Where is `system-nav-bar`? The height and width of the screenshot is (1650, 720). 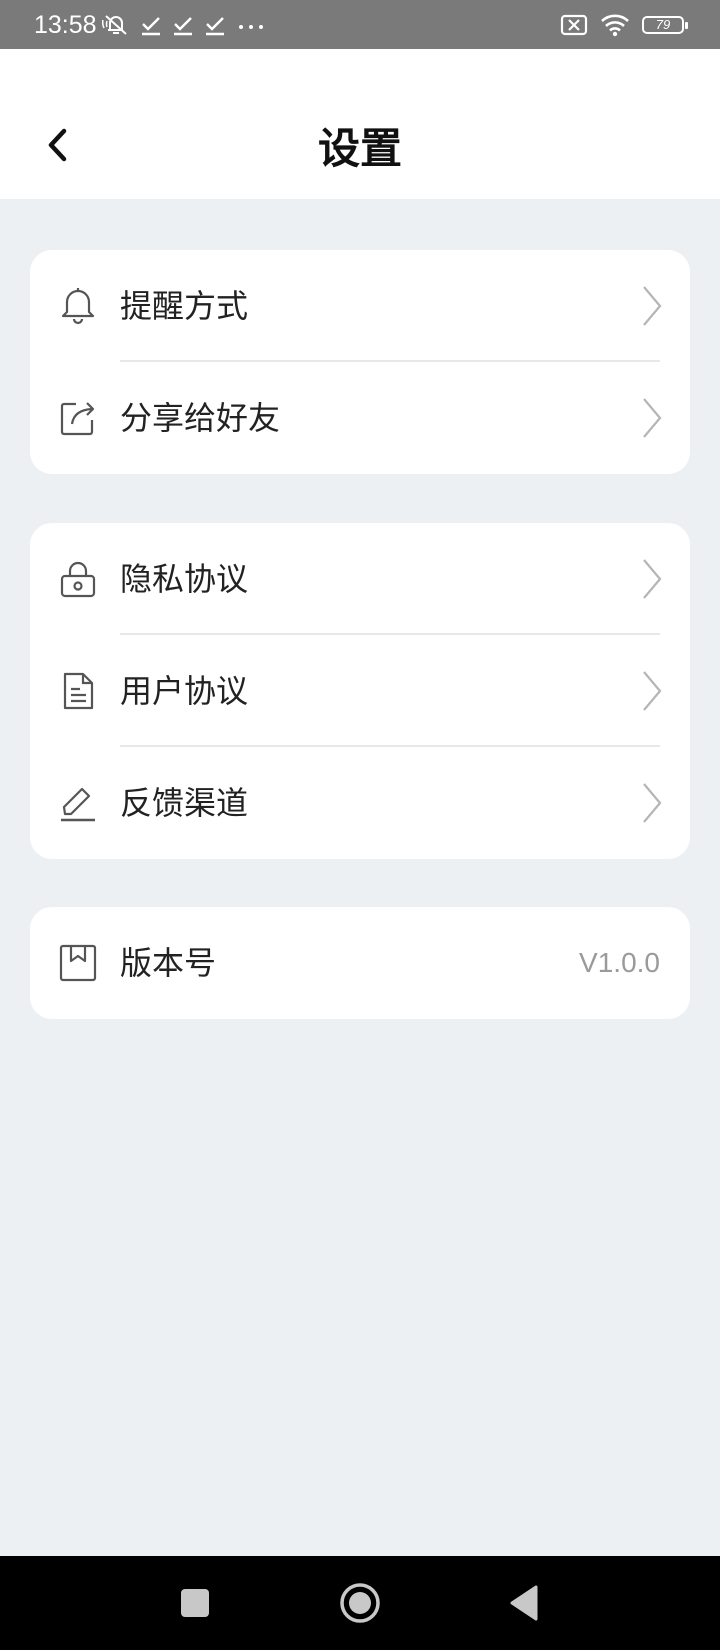
system-nav-bar is located at coordinates (360, 1603).